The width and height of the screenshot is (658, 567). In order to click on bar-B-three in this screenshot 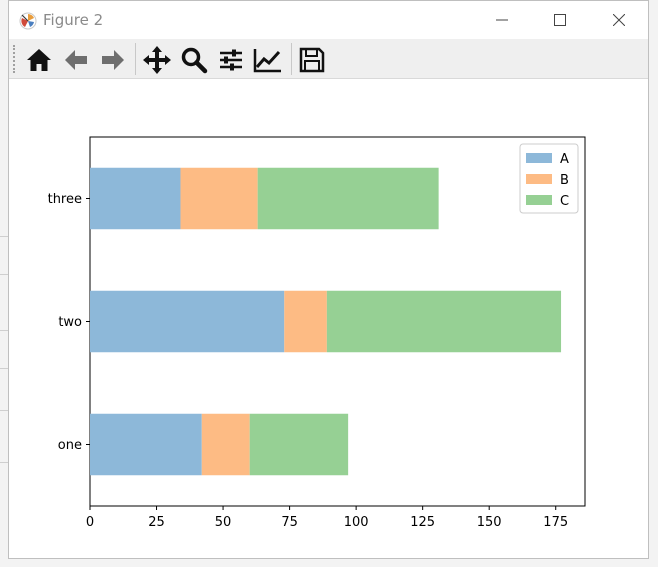, I will do `click(219, 198)`.